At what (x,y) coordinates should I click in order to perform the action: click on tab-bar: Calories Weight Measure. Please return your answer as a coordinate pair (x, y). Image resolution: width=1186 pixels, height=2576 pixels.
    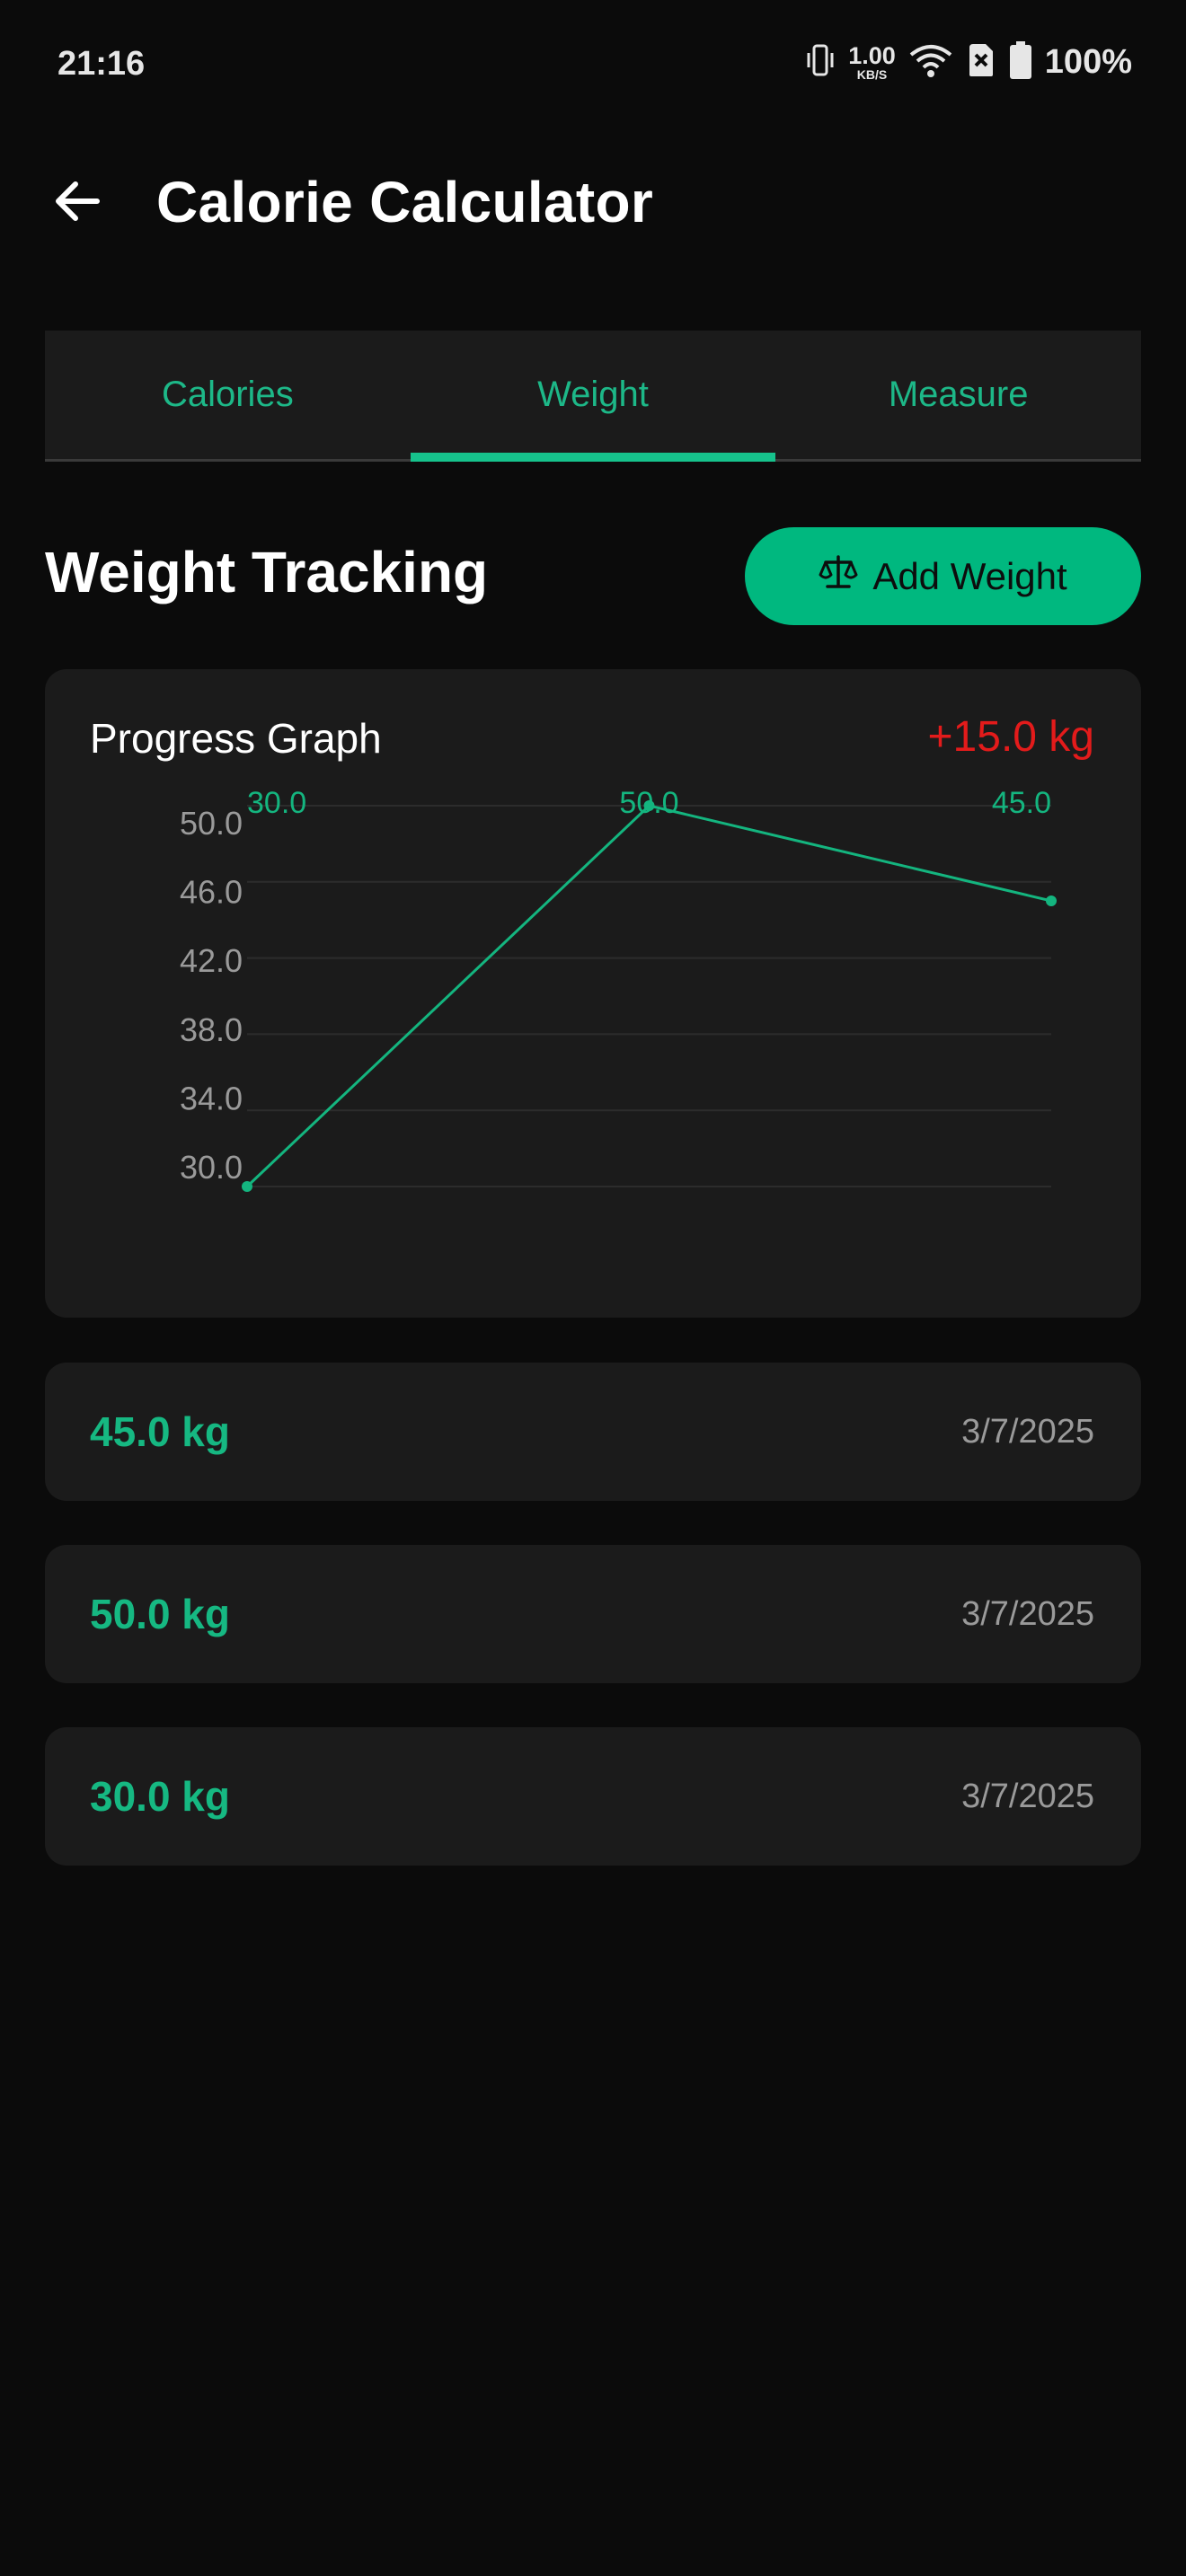
    Looking at the image, I should click on (593, 396).